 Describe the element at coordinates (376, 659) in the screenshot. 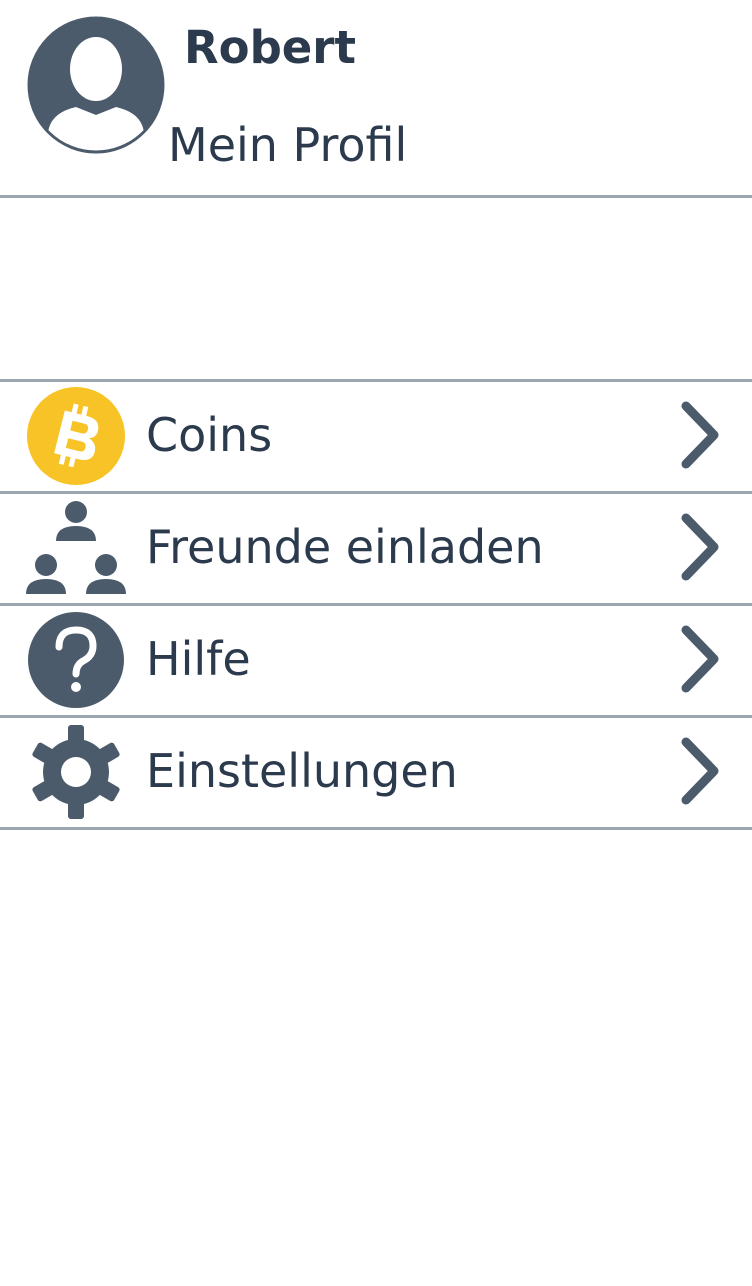

I see `menu-item-help: Hilfe` at that location.